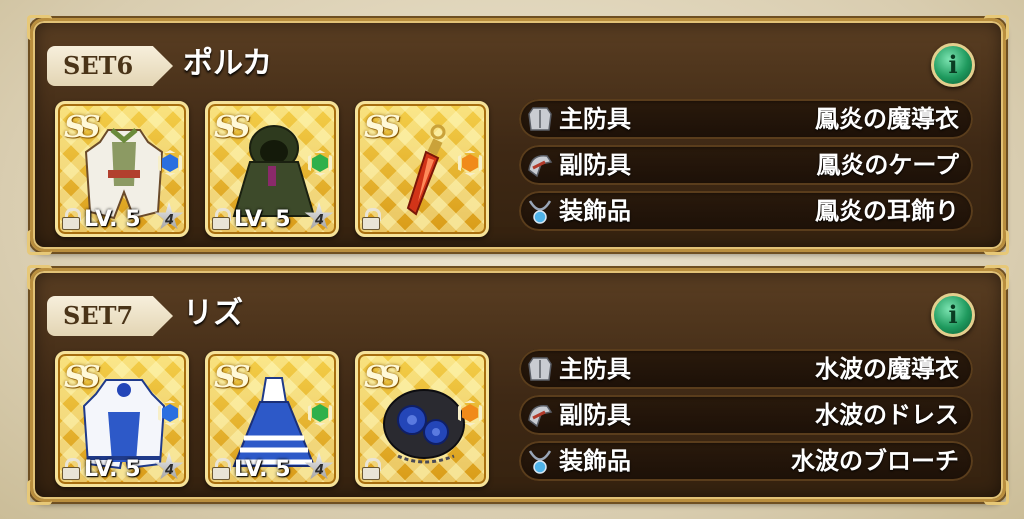 The height and width of the screenshot is (519, 1024). Describe the element at coordinates (887, 119) in the screenshot. I see `equipment-name: 鳳炎の魔導衣` at that location.